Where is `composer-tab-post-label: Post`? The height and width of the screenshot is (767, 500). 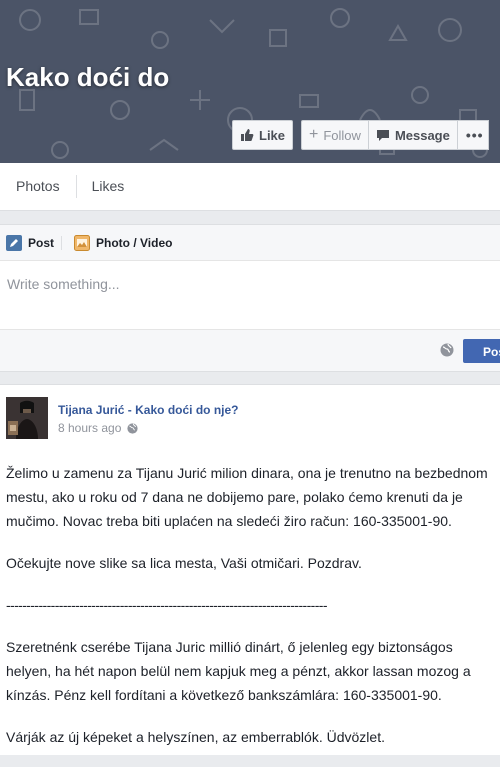 composer-tab-post-label: Post is located at coordinates (41, 242).